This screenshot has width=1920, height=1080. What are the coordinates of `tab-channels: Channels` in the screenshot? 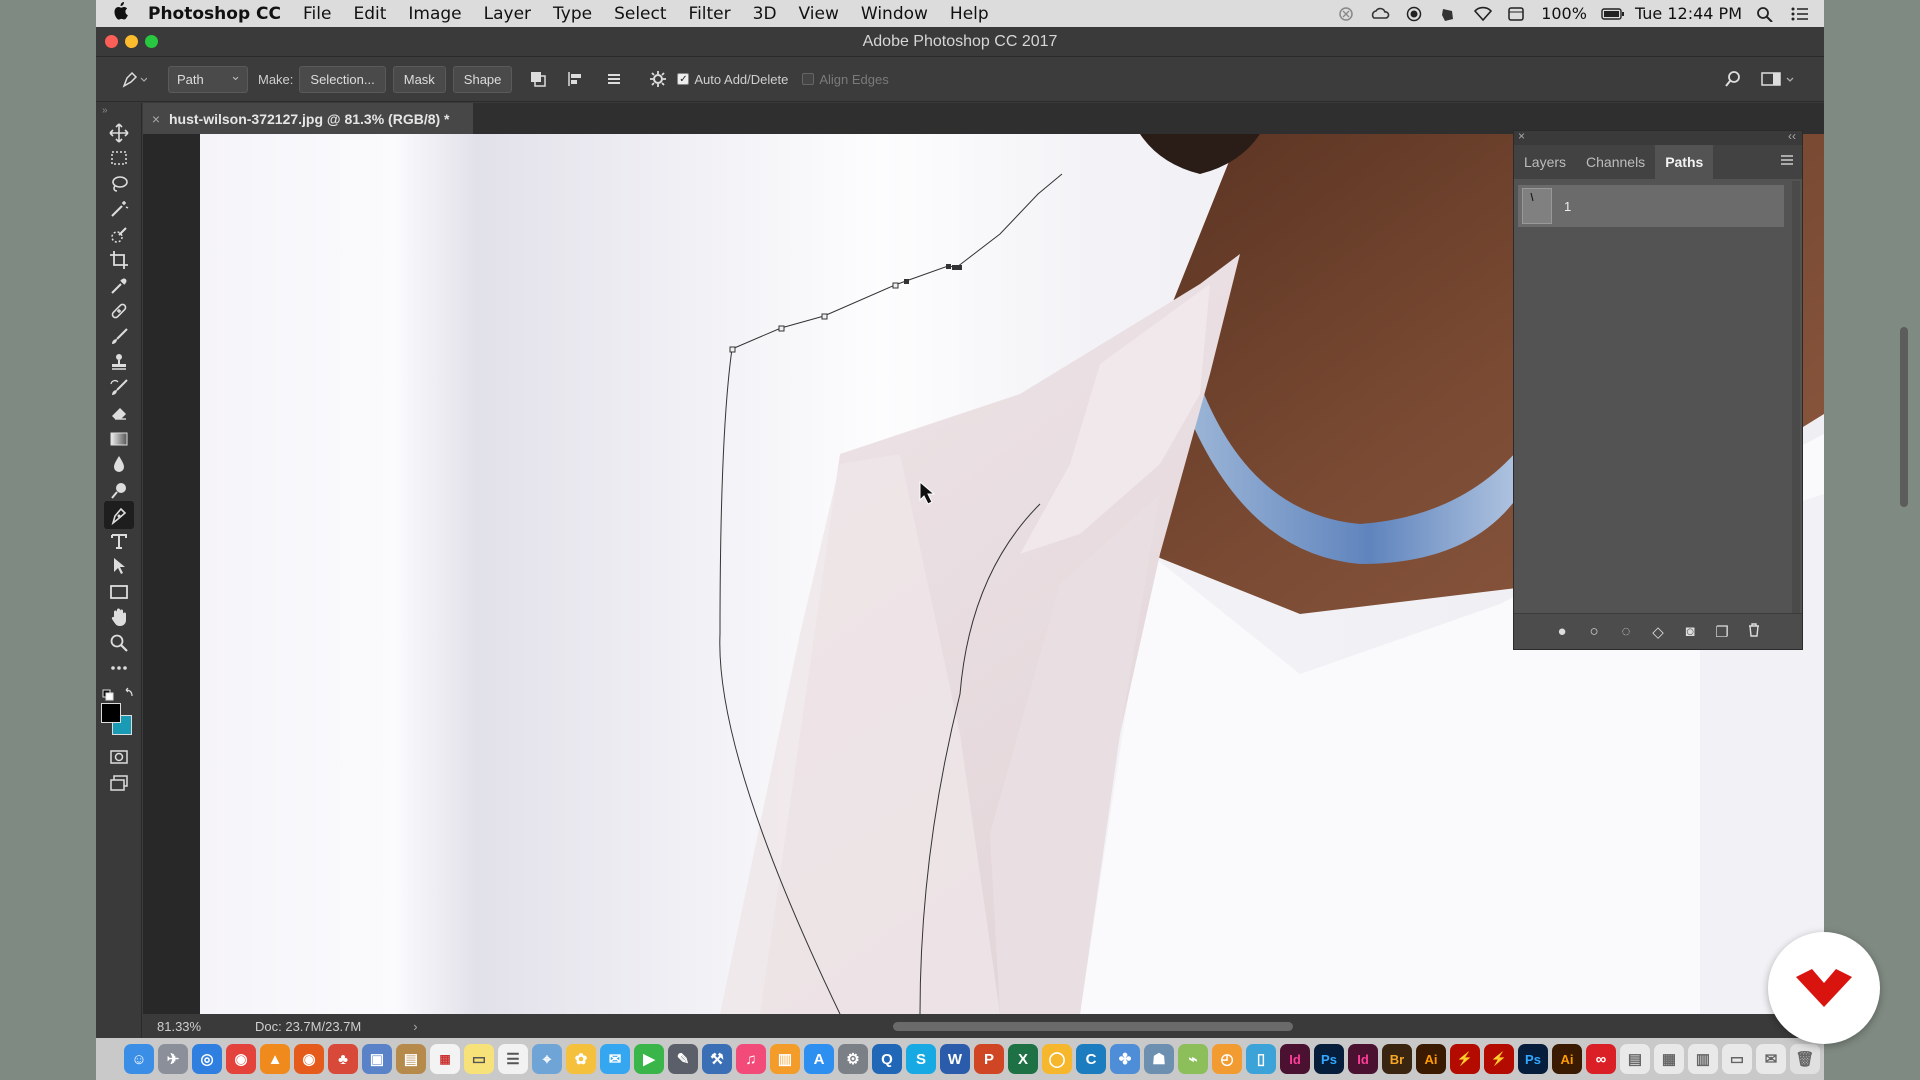 It's located at (1615, 162).